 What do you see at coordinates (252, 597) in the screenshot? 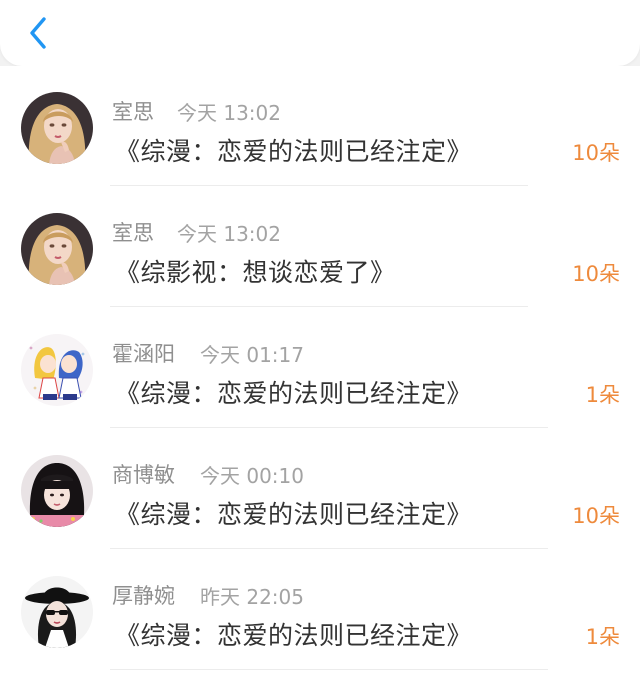
I see `timestamp: 昨天 22:05` at bounding box center [252, 597].